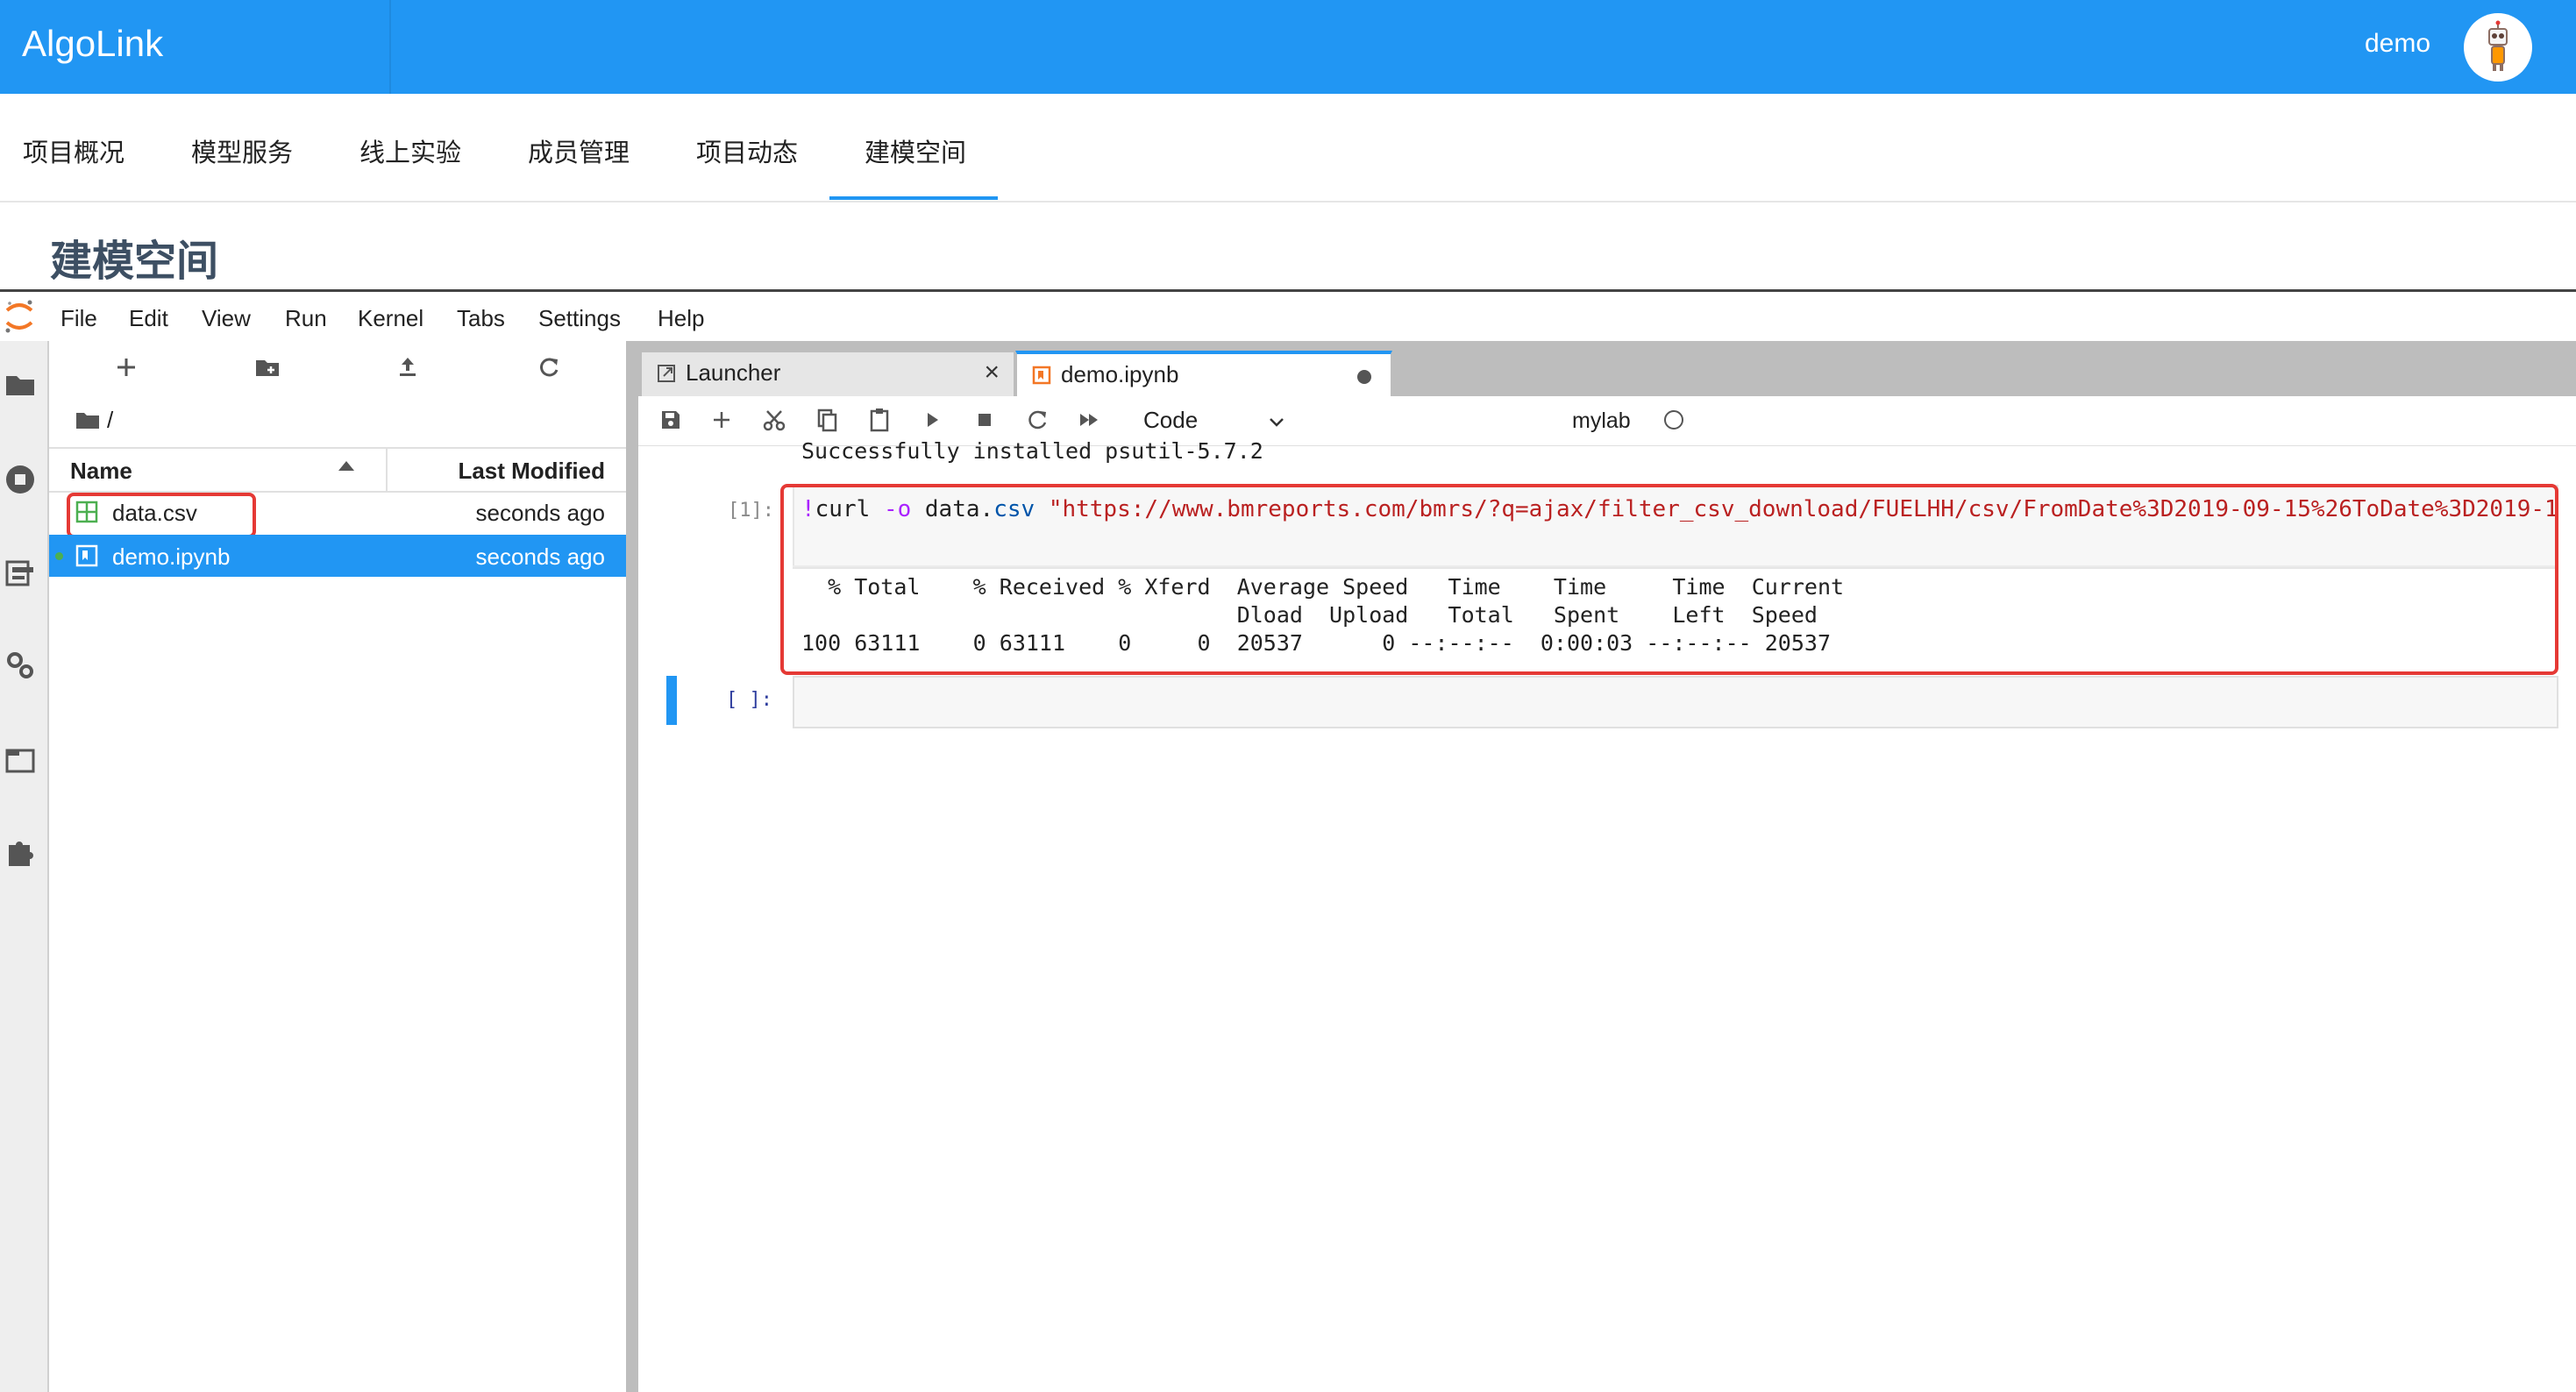 The image size is (2576, 1392). What do you see at coordinates (337, 556) in the screenshot?
I see `file-row-demo-ipynb: demo.ipynb seconds ago` at bounding box center [337, 556].